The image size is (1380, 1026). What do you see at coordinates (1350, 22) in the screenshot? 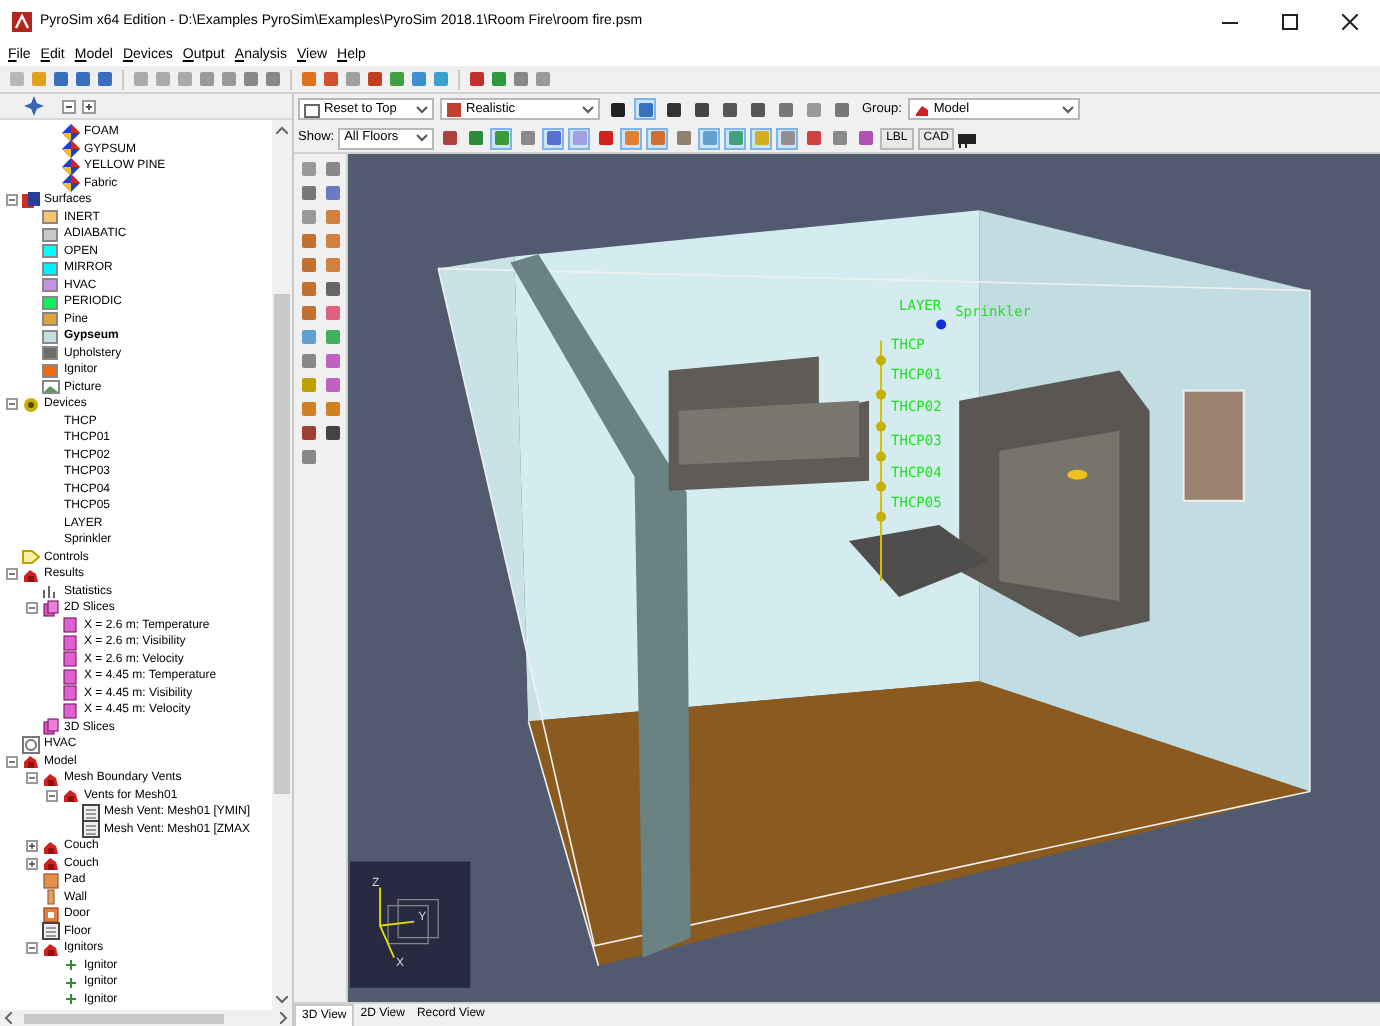
I see `close-icon` at bounding box center [1350, 22].